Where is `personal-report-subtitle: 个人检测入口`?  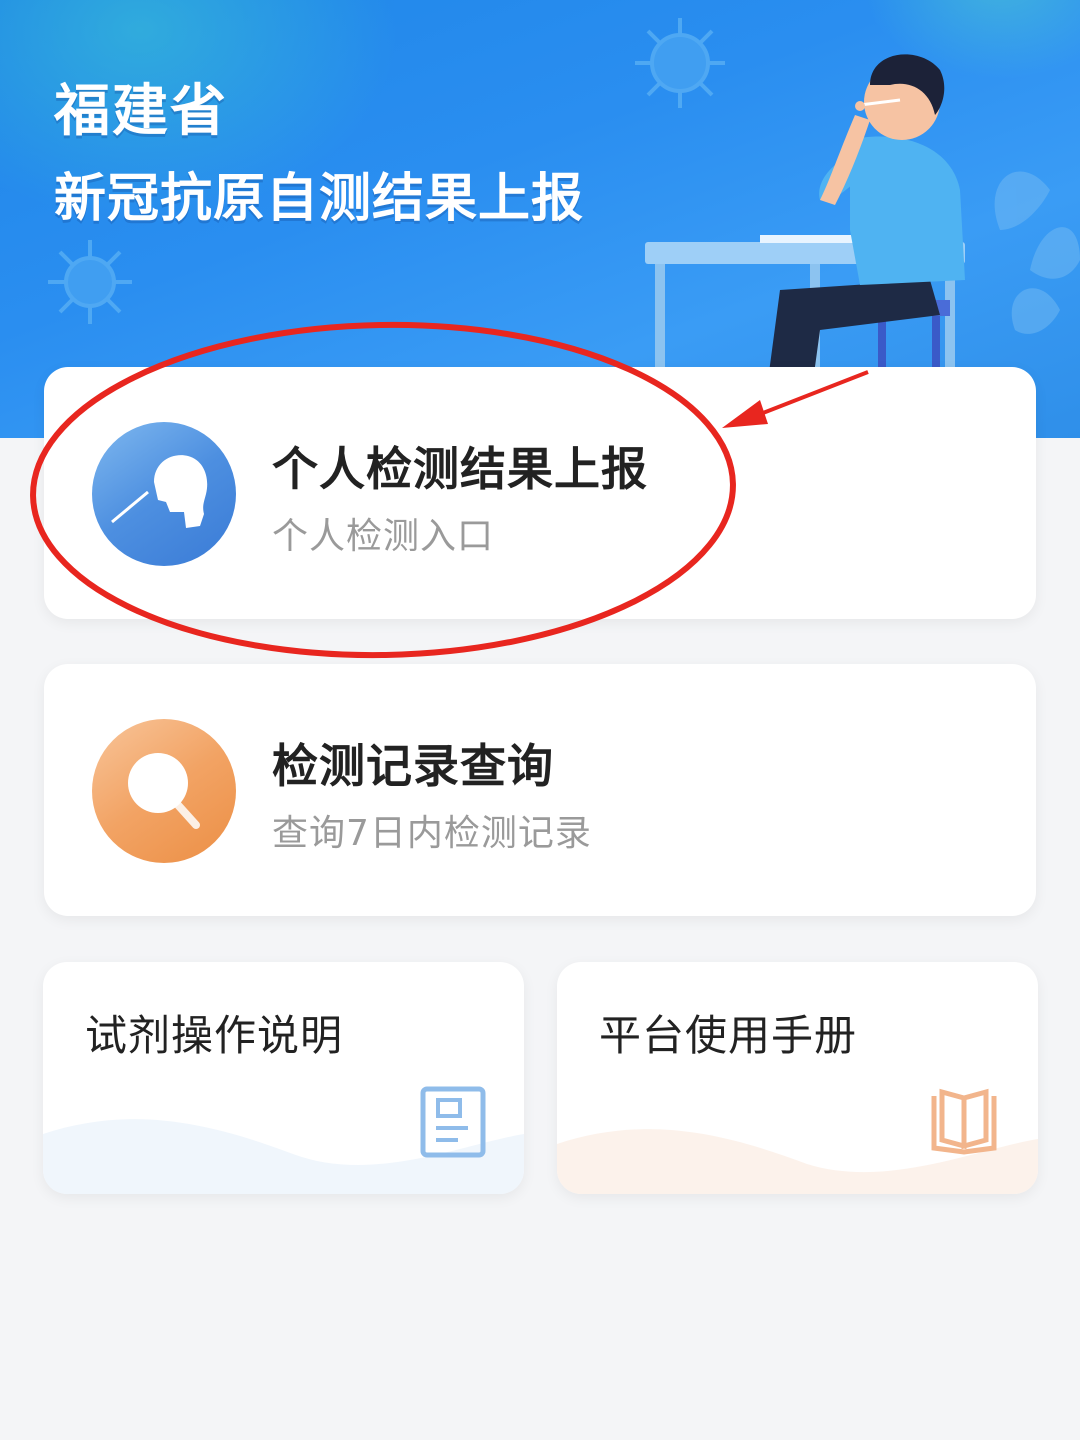 personal-report-subtitle: 个人检测入口 is located at coordinates (383, 536).